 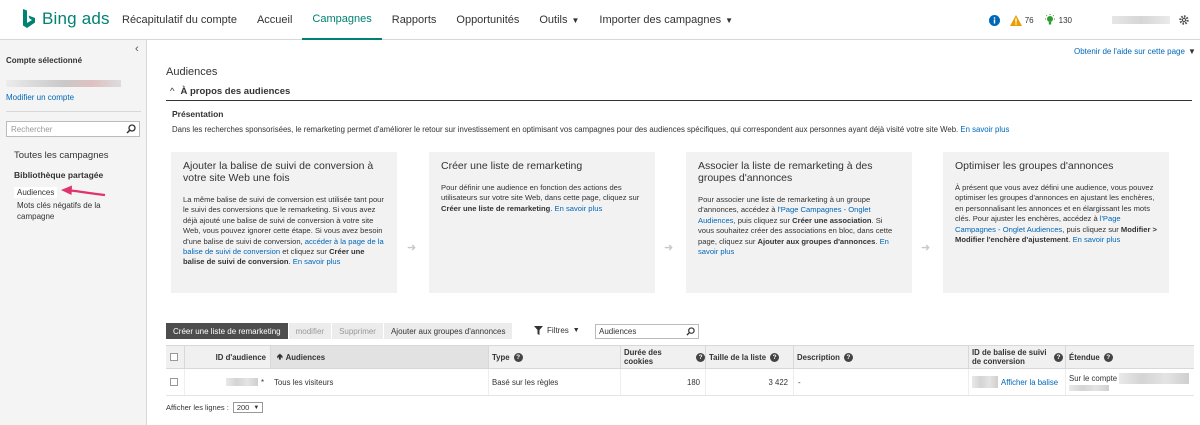 I want to click on sidebar-item-all-campaigns: Toutes les campagnes, so click(x=61, y=155).